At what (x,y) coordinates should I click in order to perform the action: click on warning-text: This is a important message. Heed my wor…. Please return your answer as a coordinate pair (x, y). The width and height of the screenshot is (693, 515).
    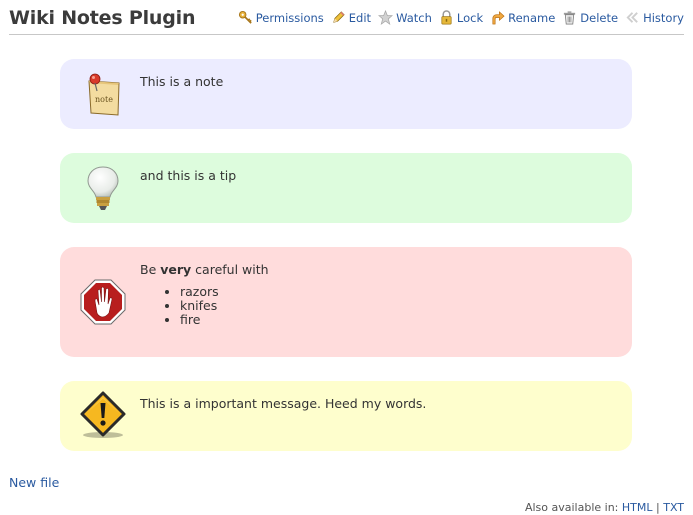
    Looking at the image, I should click on (283, 403).